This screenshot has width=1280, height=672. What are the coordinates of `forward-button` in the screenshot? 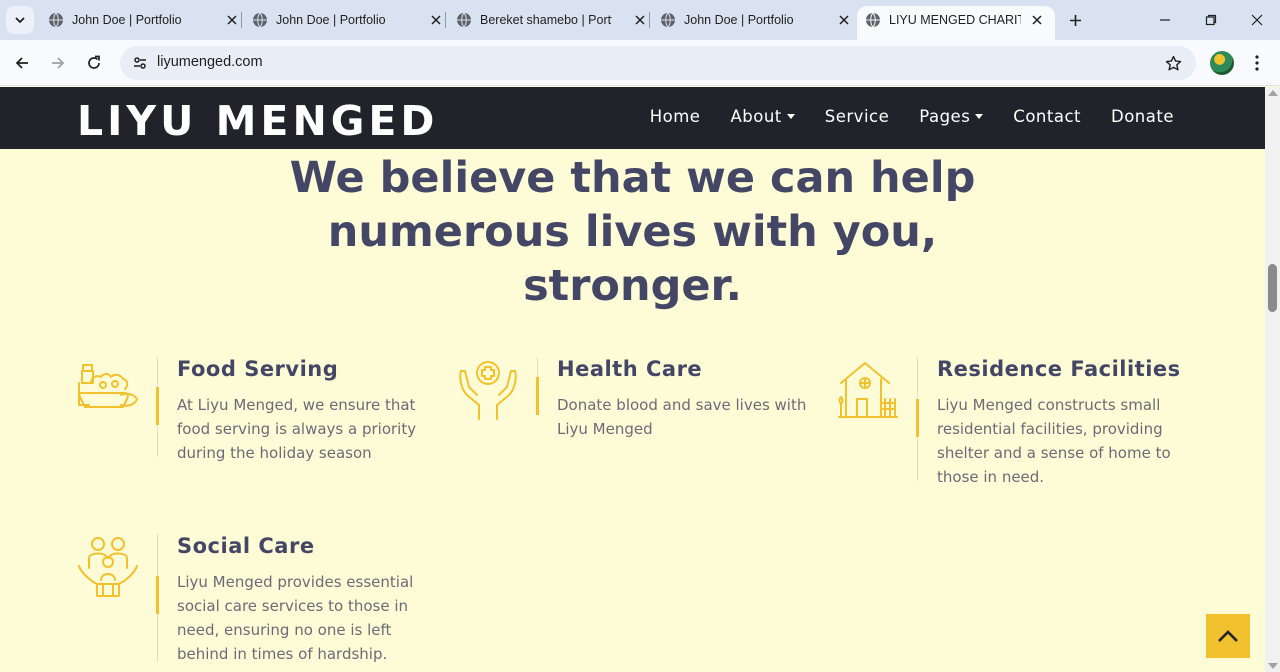 It's located at (58, 63).